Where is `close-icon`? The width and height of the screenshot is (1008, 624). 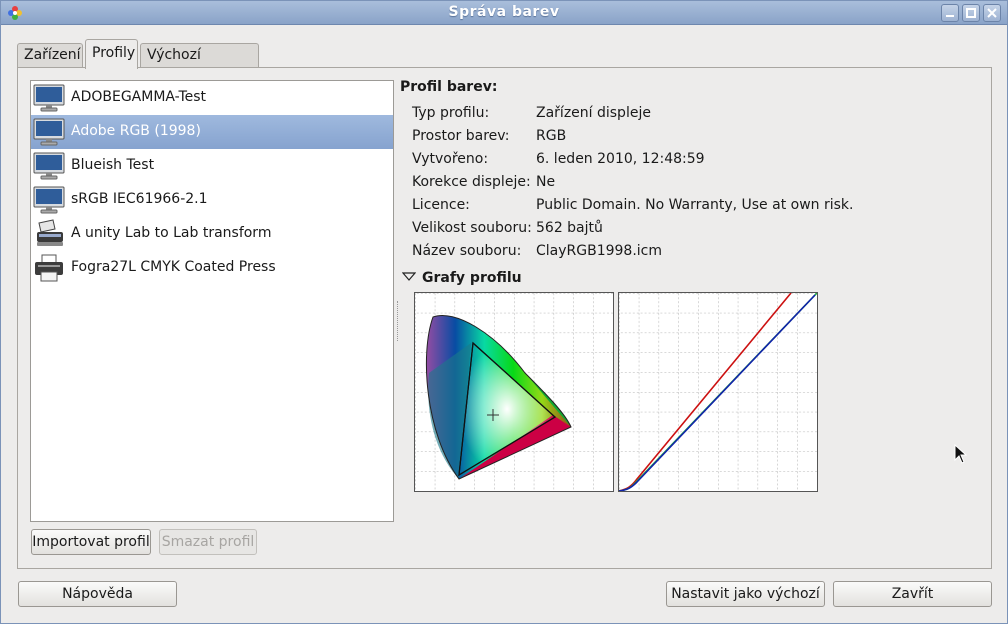 close-icon is located at coordinates (992, 13).